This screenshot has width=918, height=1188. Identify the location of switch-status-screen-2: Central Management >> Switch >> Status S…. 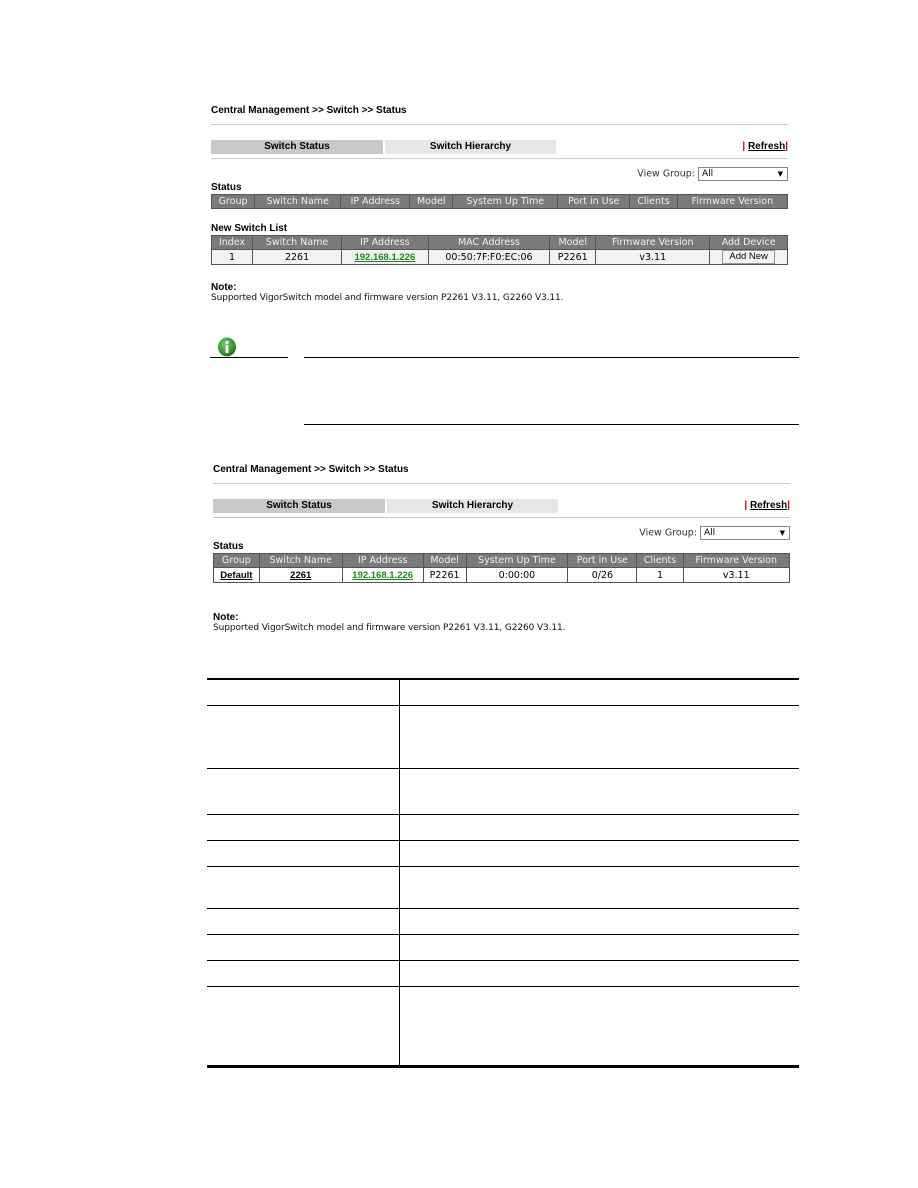
(502, 548).